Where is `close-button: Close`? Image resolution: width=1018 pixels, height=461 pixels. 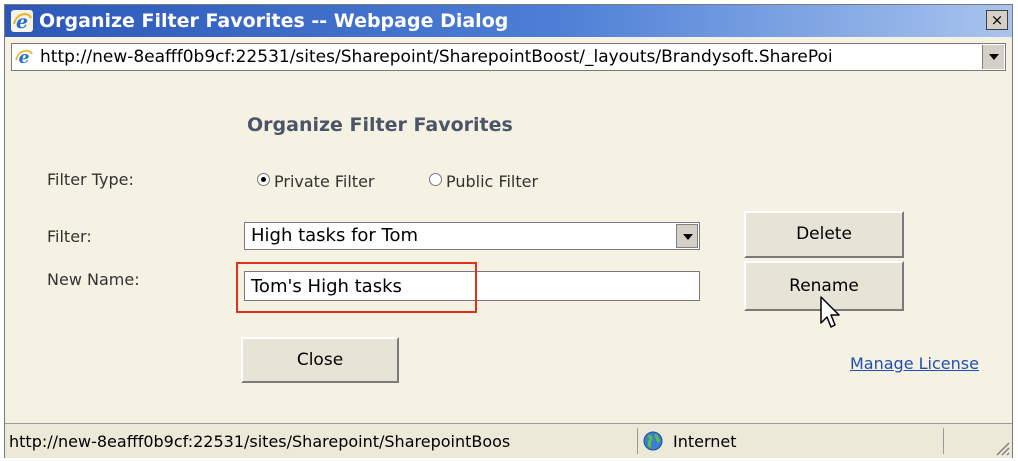 close-button: Close is located at coordinates (320, 360).